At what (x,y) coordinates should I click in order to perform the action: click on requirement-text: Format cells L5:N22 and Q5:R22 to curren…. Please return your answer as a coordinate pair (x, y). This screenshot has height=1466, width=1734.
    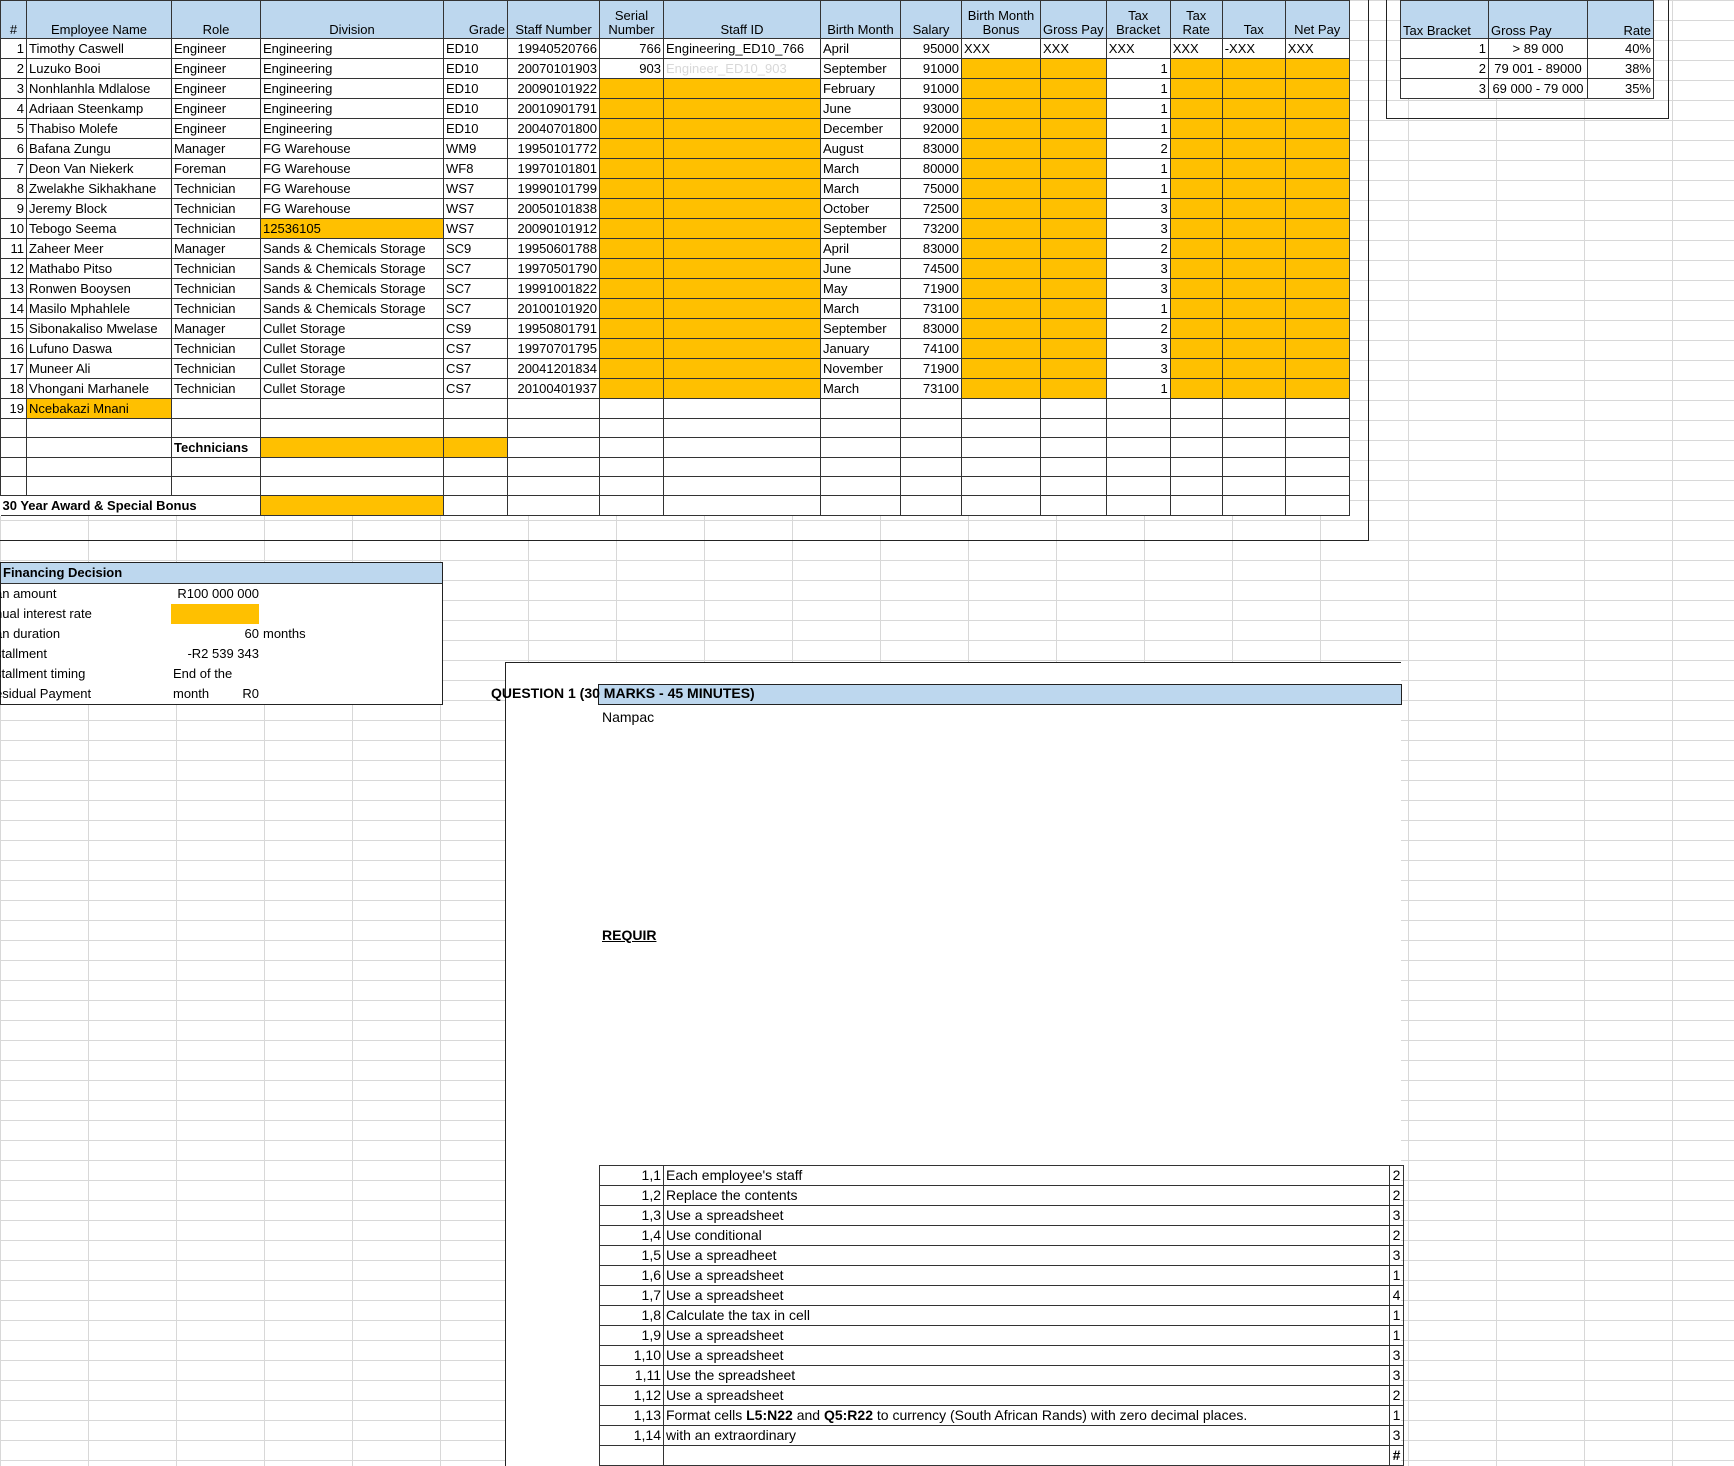
    Looking at the image, I should click on (1026, 1415).